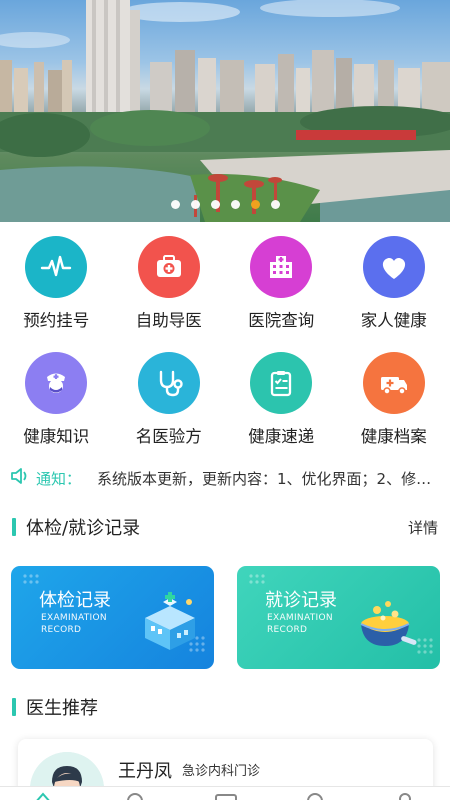 This screenshot has height=800, width=450. What do you see at coordinates (388, 623) in the screenshot?
I see `medicine-bowl-icon` at bounding box center [388, 623].